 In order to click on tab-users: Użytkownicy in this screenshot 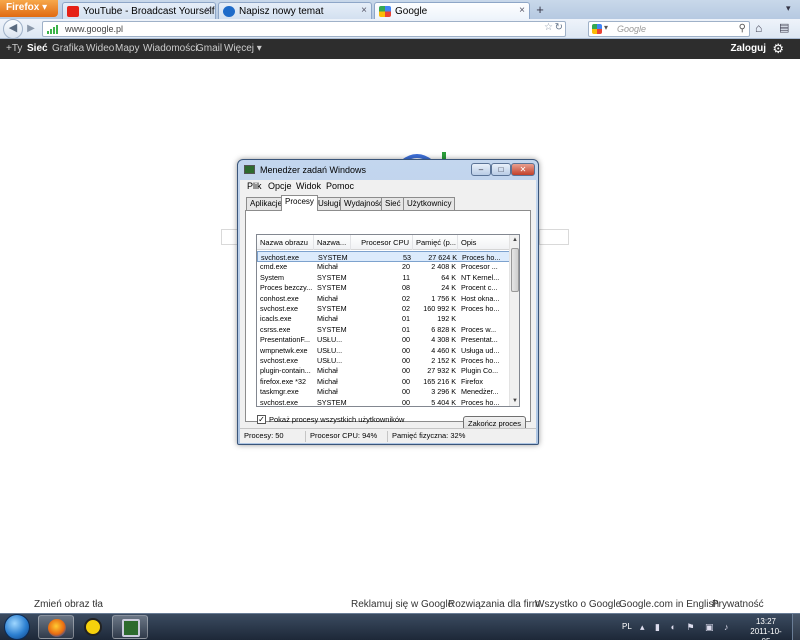, I will do `click(429, 203)`.